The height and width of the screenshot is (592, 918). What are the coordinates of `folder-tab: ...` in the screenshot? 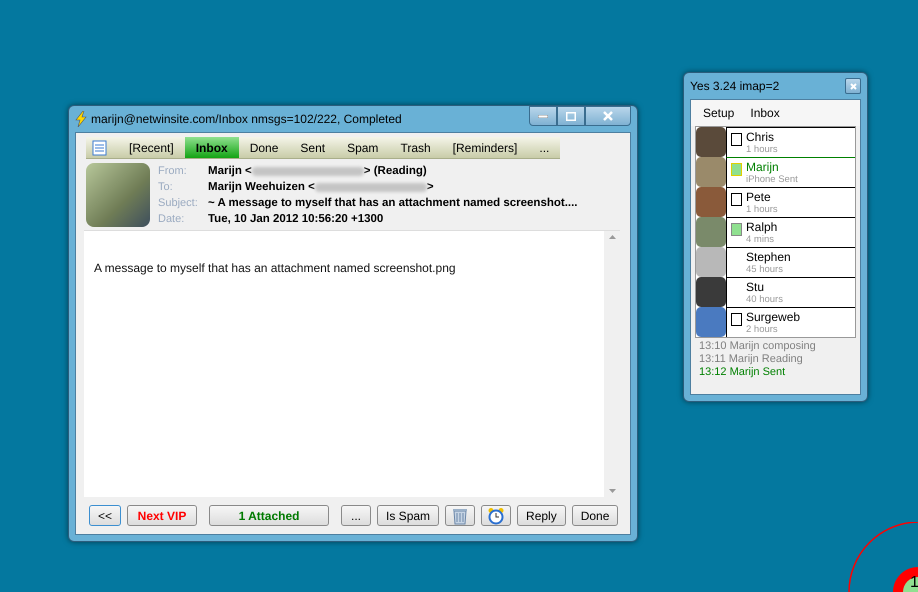 It's located at (544, 147).